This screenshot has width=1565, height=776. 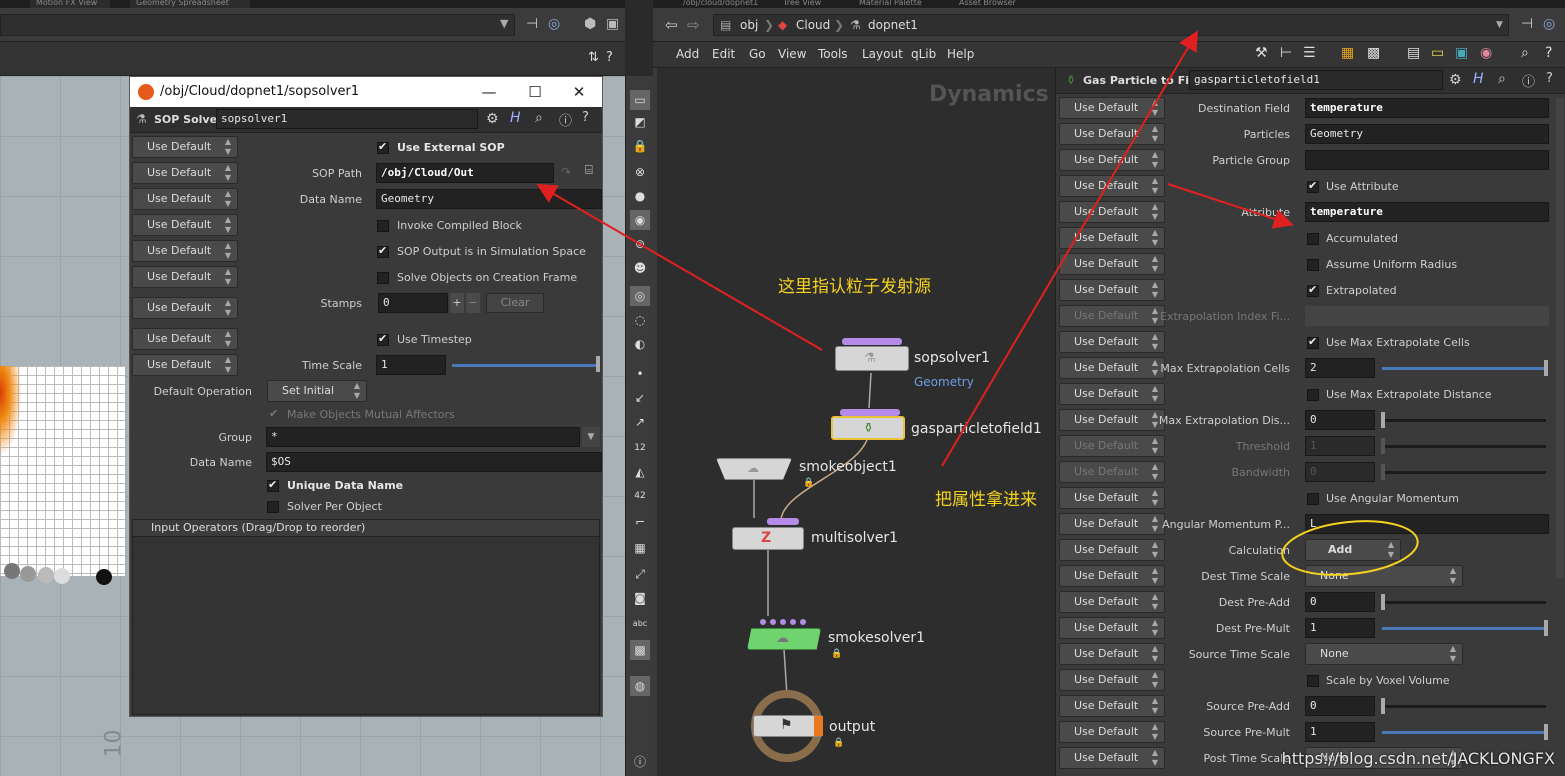 What do you see at coordinates (515, 303) in the screenshot?
I see `clear-button: Clear` at bounding box center [515, 303].